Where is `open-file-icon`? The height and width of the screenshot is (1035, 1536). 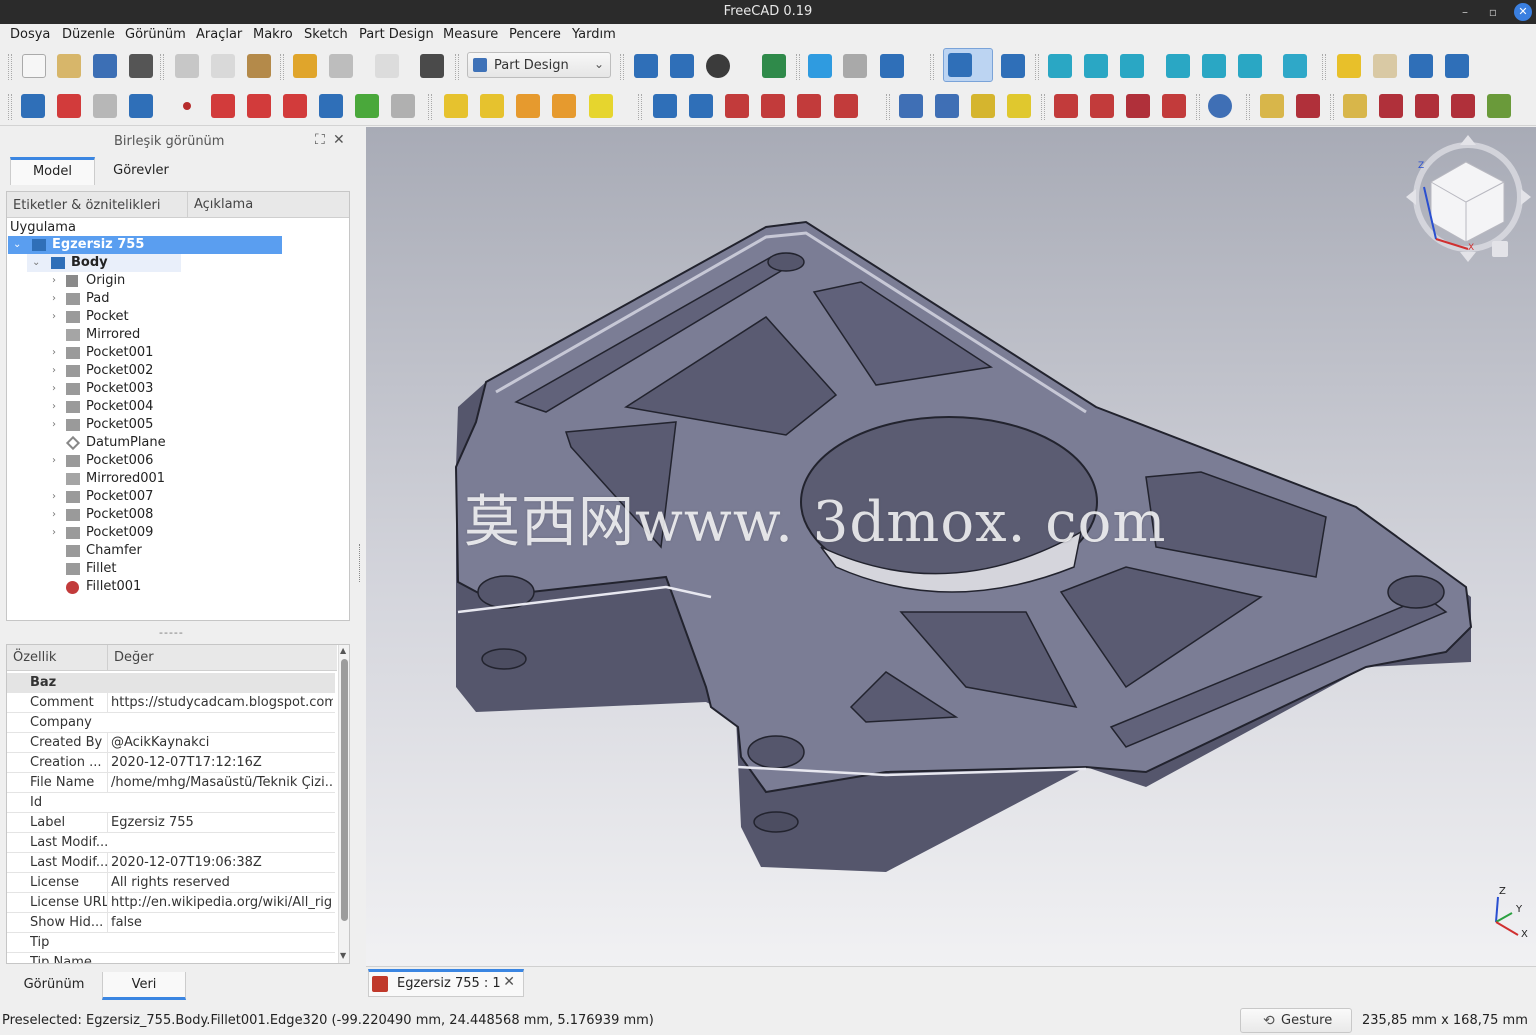
open-file-icon is located at coordinates (69, 66).